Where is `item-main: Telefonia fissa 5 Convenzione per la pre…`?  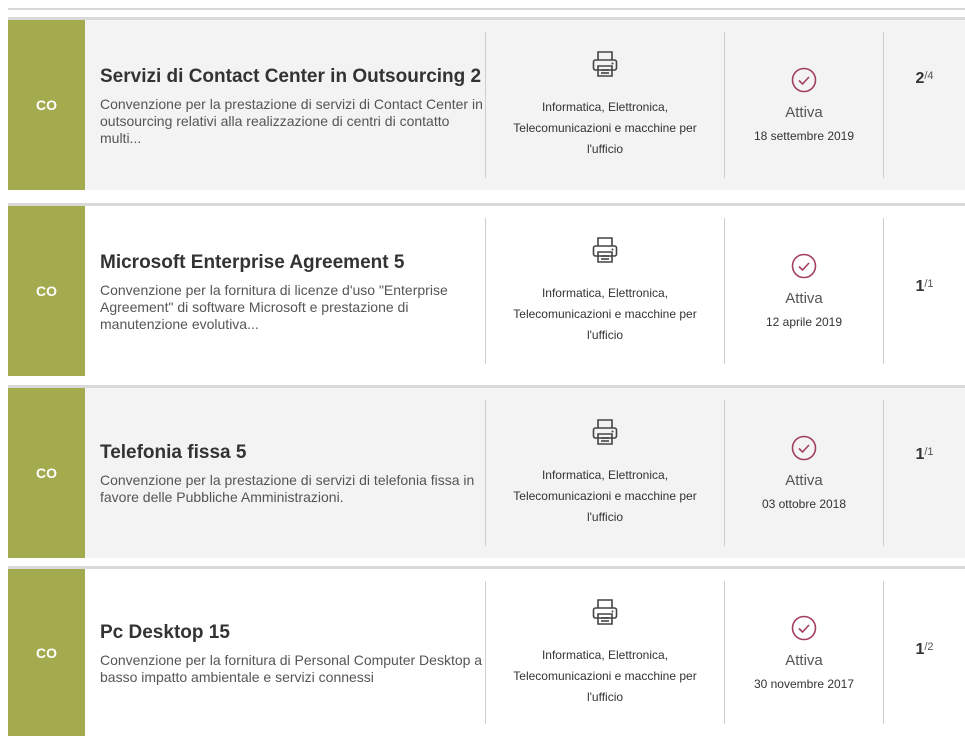 item-main: Telefonia fissa 5 Convenzione per la pre… is located at coordinates (285, 473).